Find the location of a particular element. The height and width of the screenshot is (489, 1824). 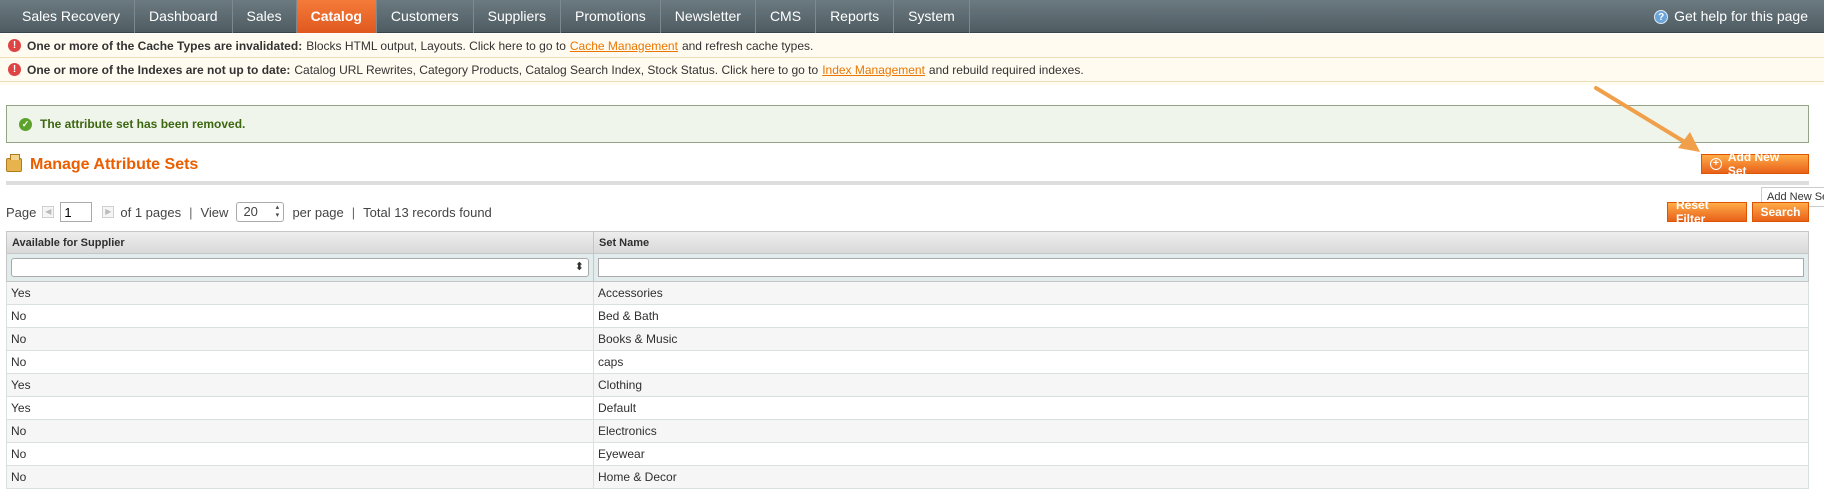

plus-icon: + is located at coordinates (1716, 164).